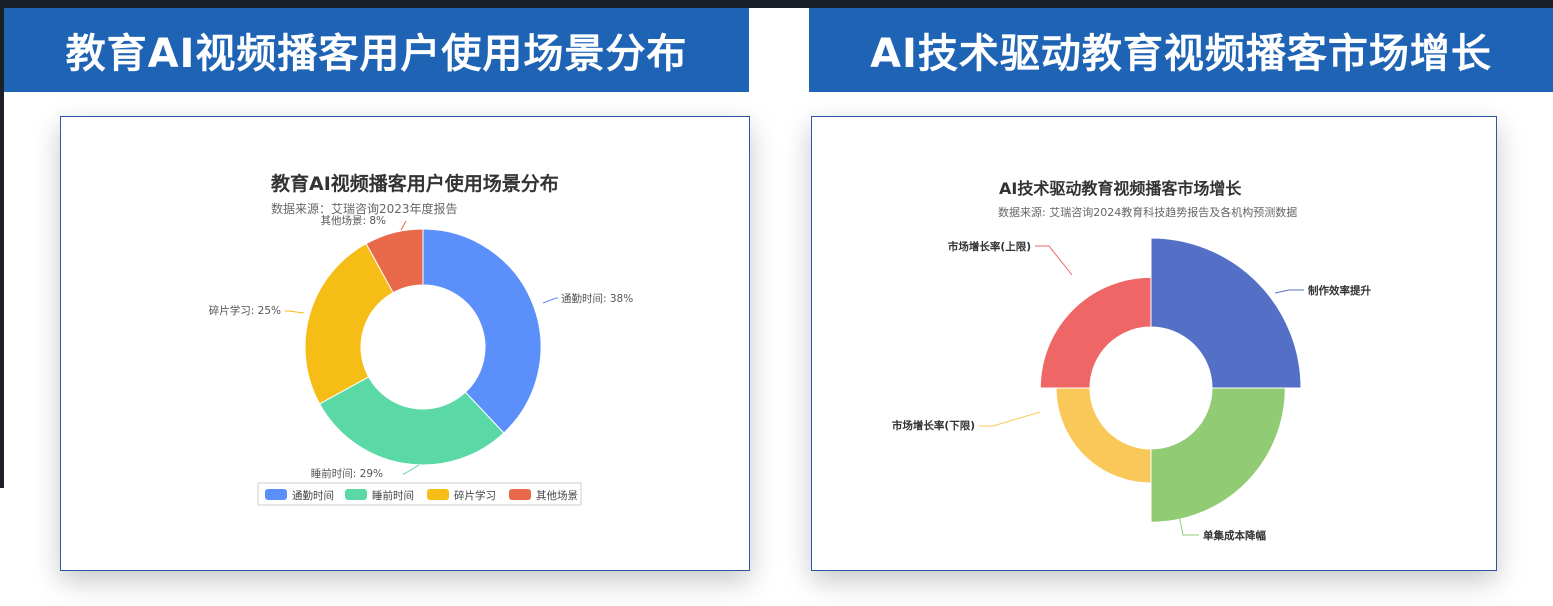 The image size is (1553, 606). I want to click on top-dark-strip, so click(776, 4).